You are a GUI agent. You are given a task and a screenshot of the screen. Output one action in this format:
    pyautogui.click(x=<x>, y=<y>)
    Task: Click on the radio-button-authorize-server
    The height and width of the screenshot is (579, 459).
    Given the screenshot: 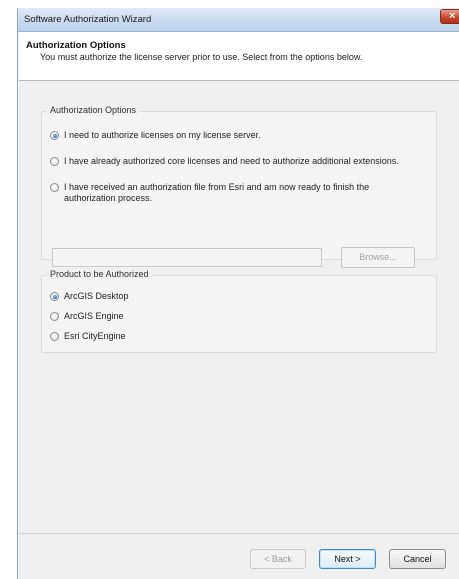 What is the action you would take?
    pyautogui.click(x=54, y=135)
    